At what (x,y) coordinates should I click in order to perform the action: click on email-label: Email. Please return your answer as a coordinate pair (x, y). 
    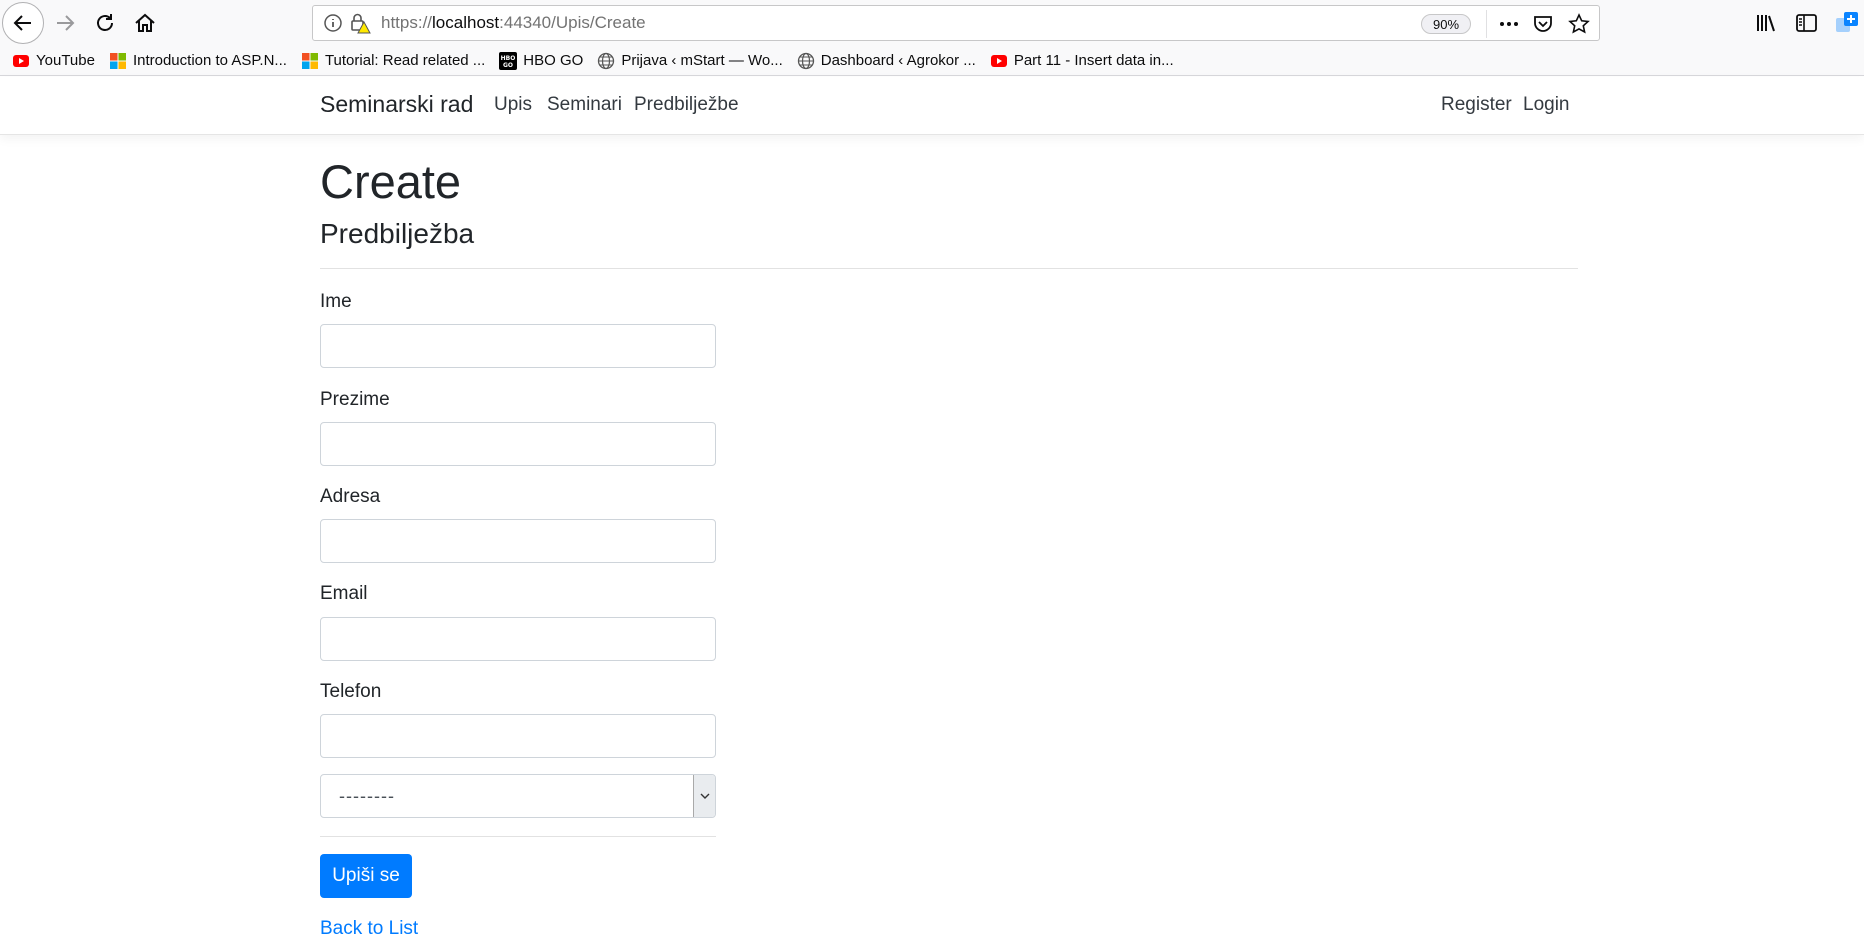
    Looking at the image, I should click on (344, 593).